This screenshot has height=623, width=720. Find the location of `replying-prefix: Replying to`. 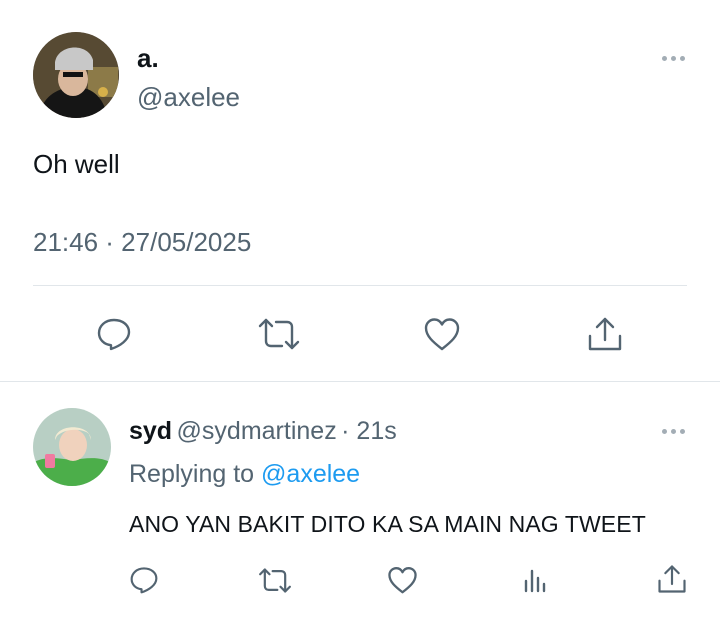

replying-prefix: Replying to is located at coordinates (192, 474).